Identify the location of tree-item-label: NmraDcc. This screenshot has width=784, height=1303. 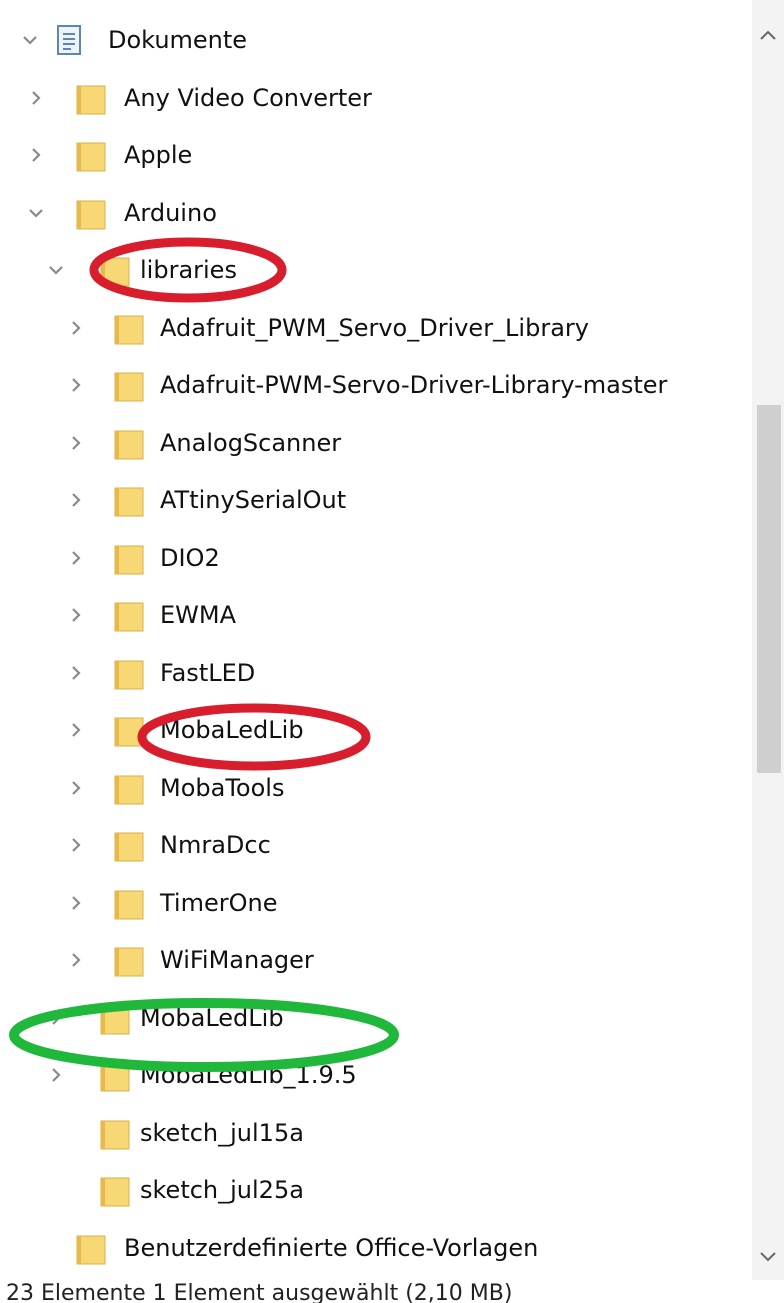
(215, 845).